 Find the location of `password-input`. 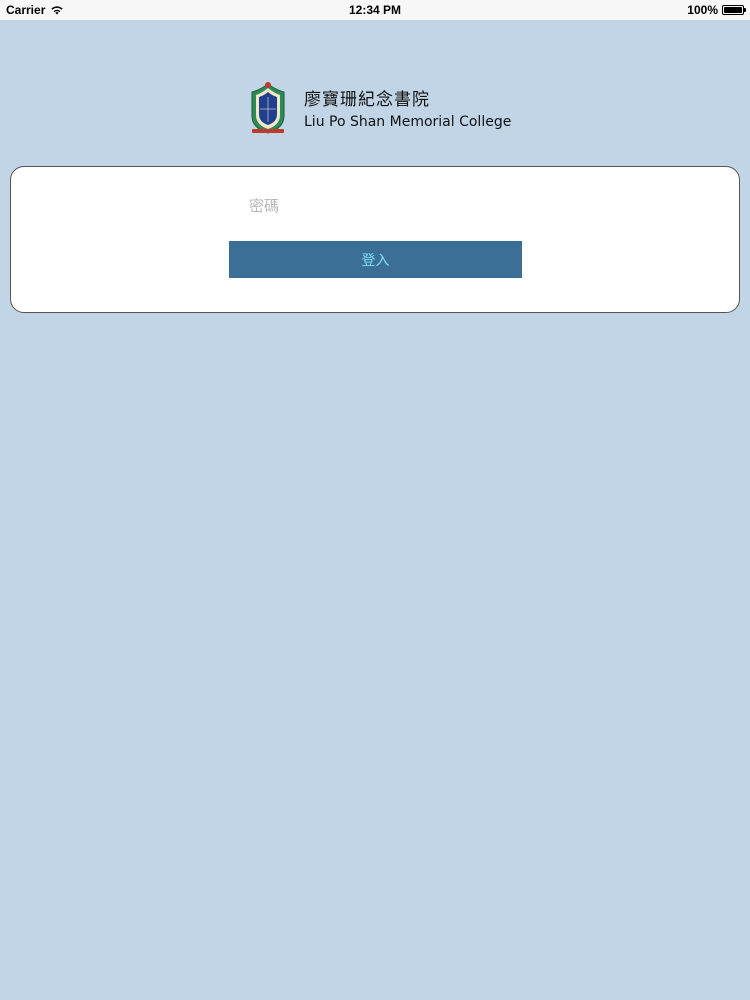

password-input is located at coordinates (389, 206).